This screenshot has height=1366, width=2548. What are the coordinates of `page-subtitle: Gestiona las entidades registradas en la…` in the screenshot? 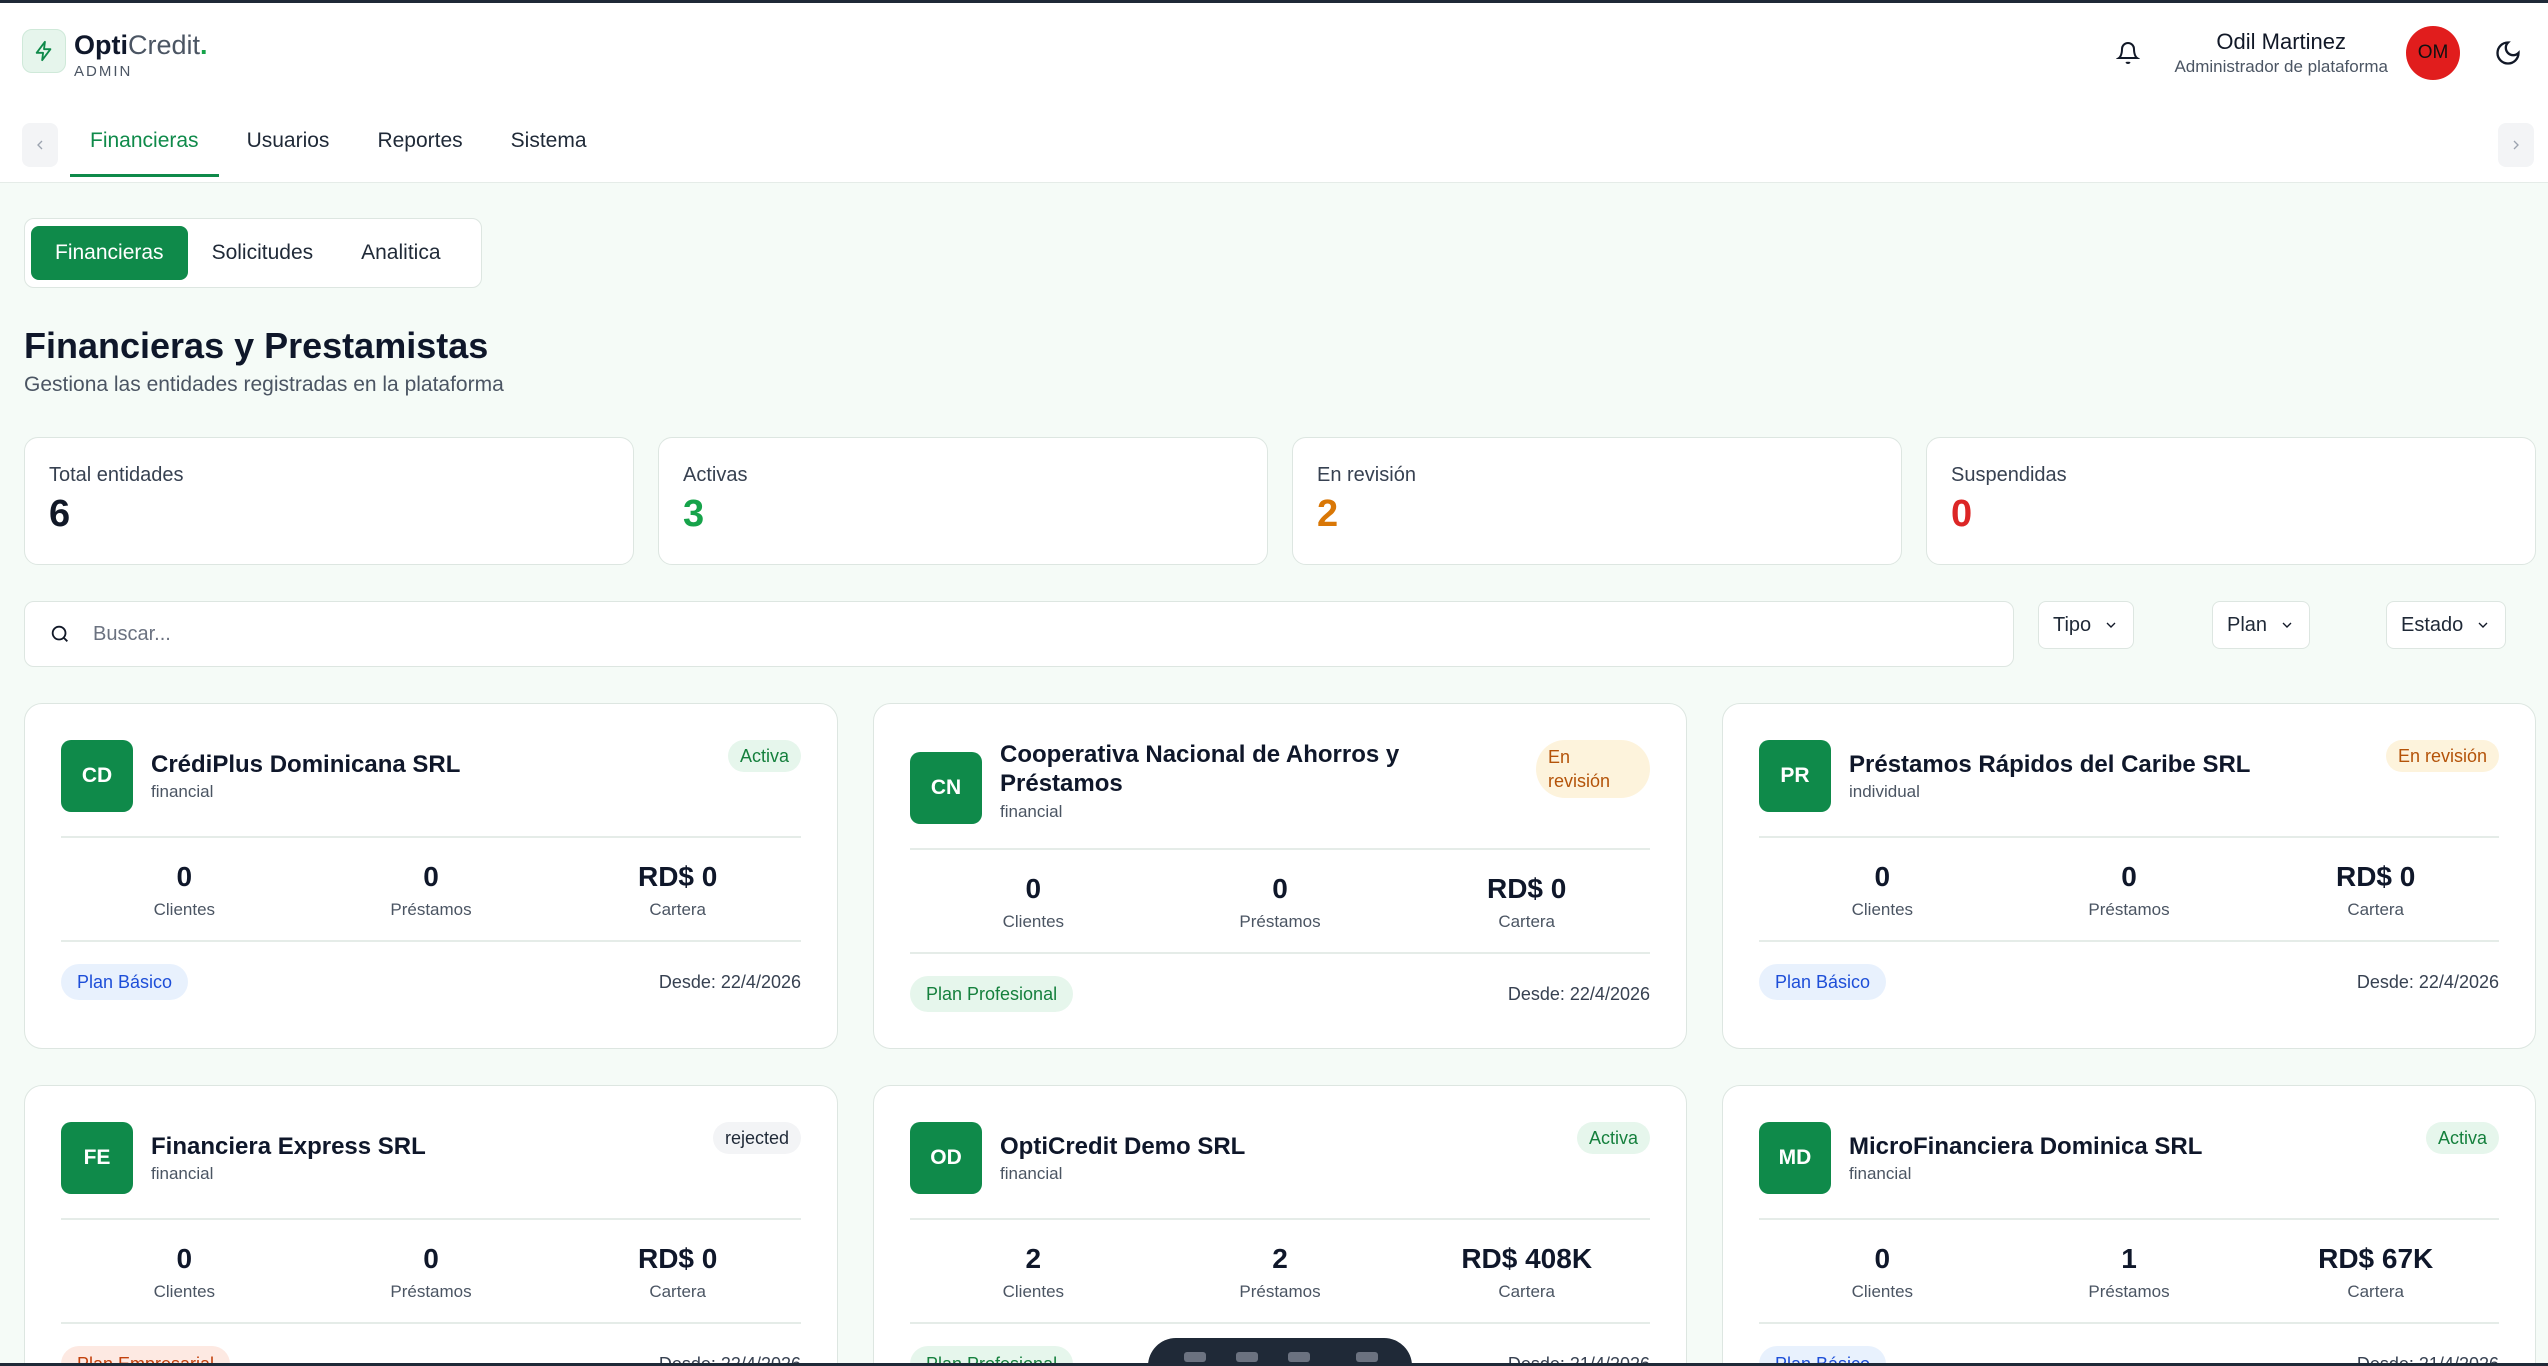 It's located at (264, 384).